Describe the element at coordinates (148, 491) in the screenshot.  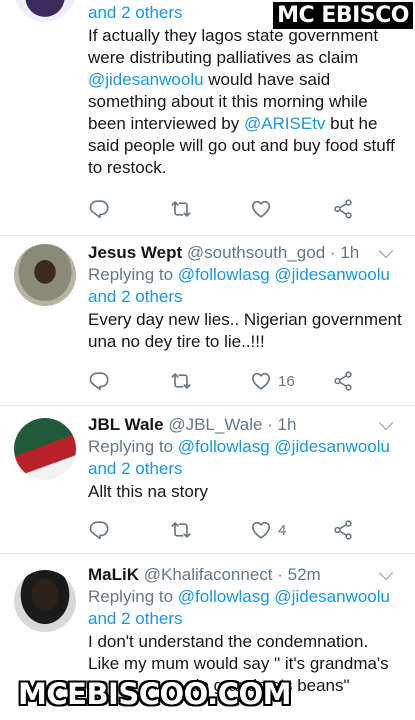
I see `tweet-text: Allt this na story` at that location.